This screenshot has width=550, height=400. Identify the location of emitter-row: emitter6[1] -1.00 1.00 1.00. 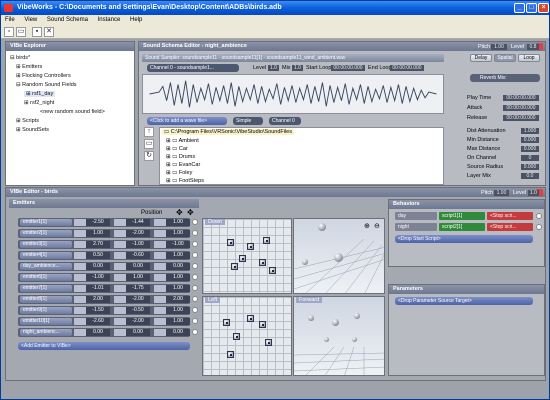
(104, 277).